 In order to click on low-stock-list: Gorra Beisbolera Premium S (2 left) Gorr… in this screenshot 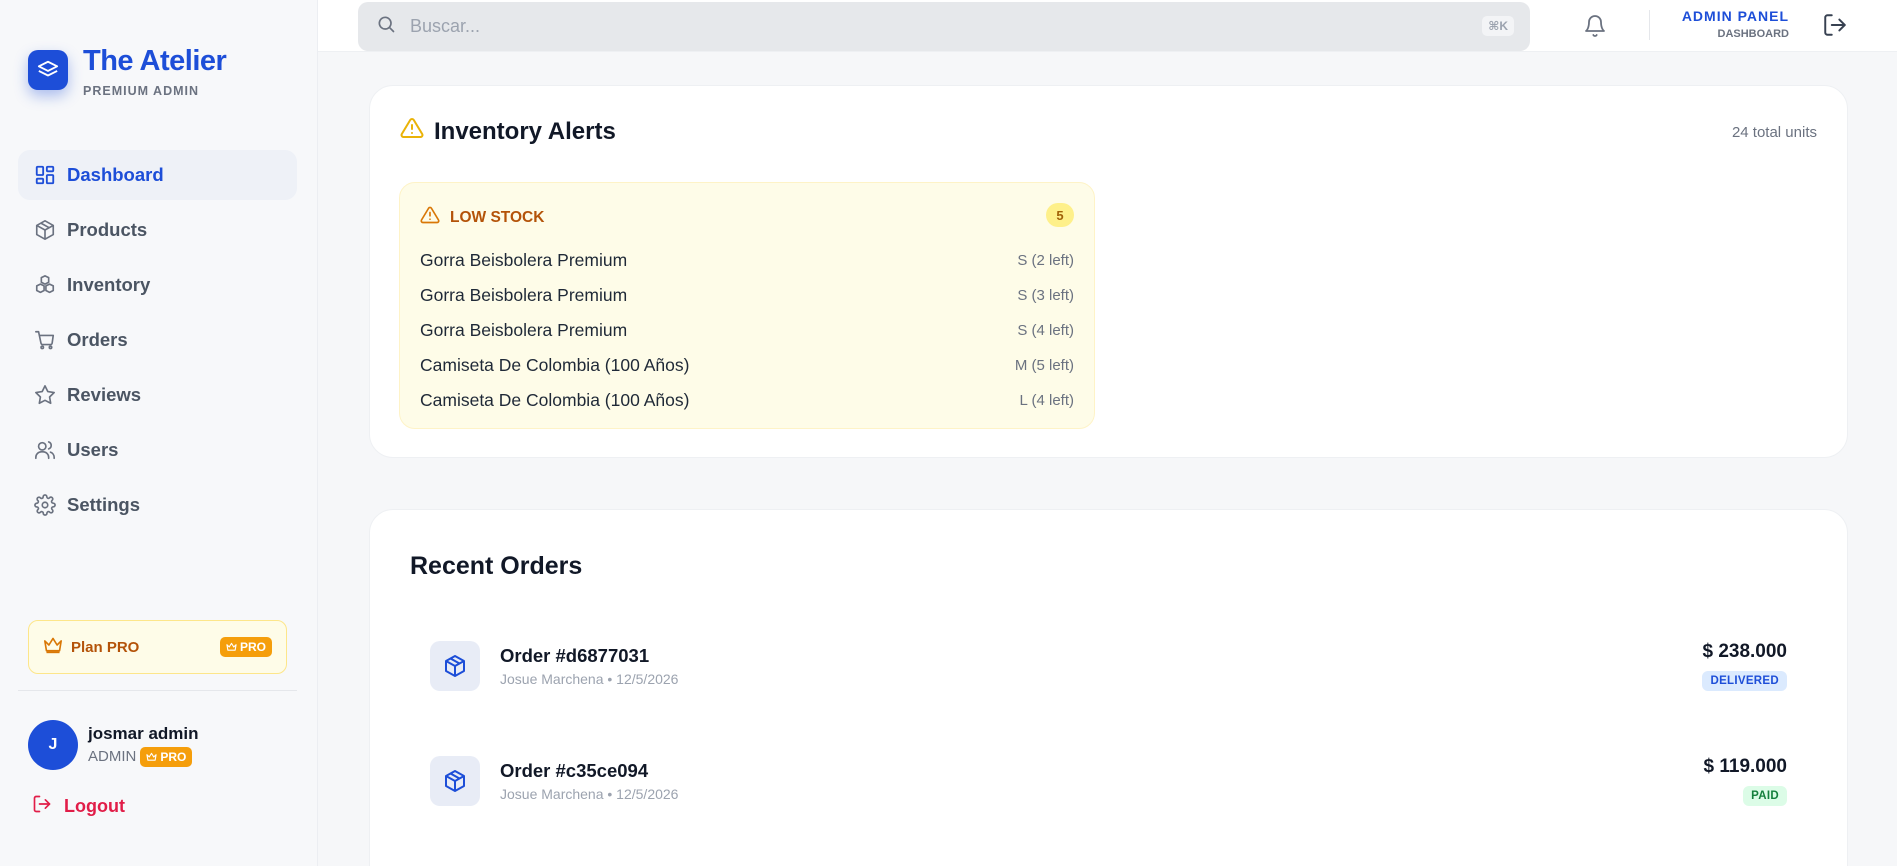, I will do `click(747, 330)`.